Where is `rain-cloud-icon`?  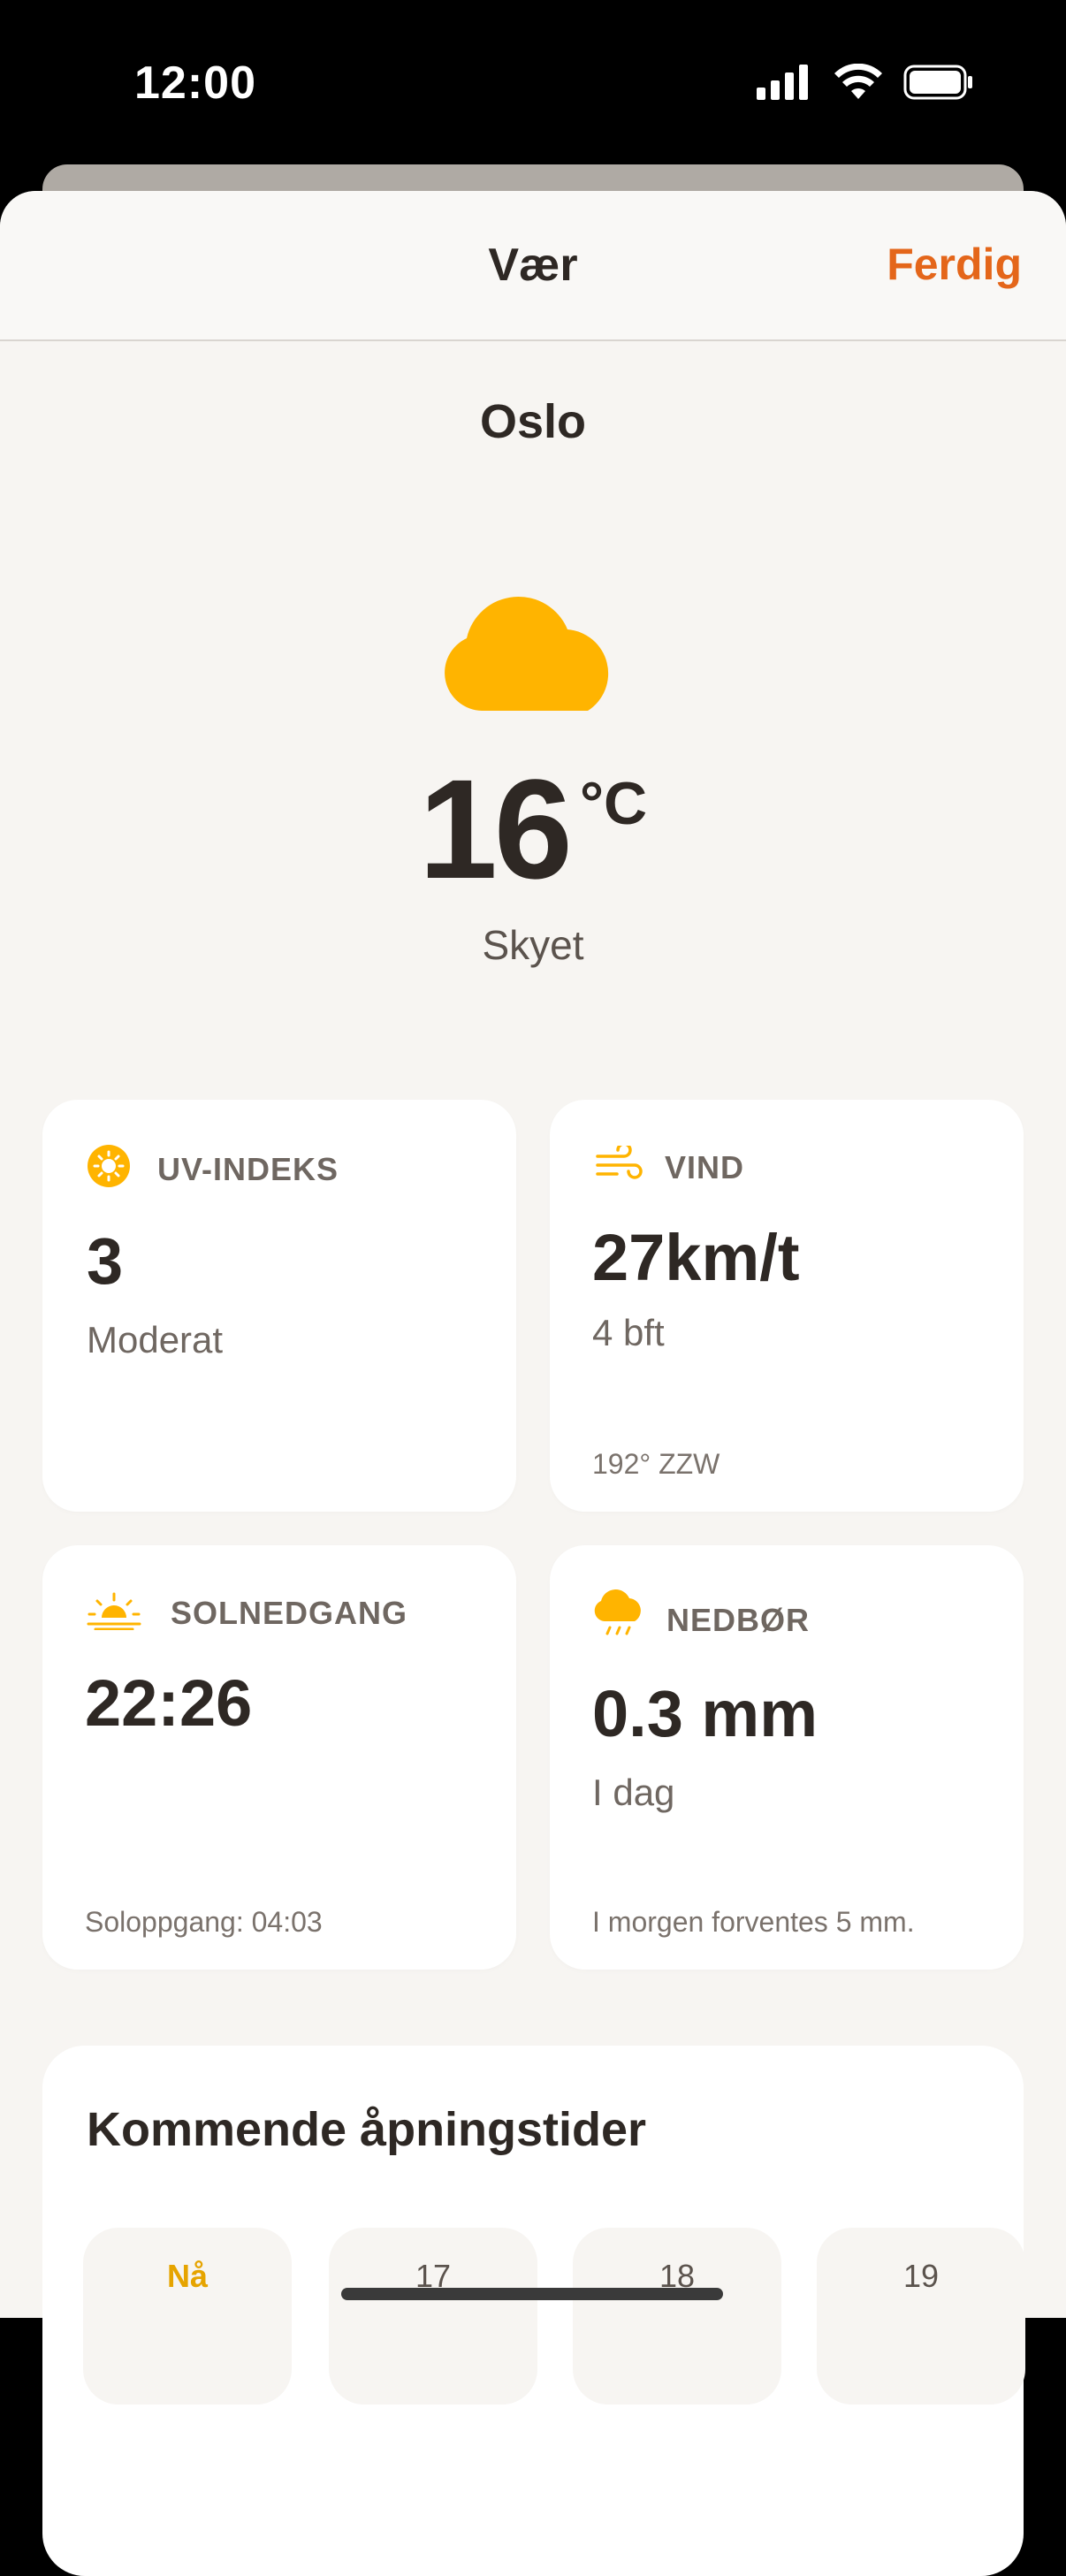
rain-cloud-icon is located at coordinates (617, 1612).